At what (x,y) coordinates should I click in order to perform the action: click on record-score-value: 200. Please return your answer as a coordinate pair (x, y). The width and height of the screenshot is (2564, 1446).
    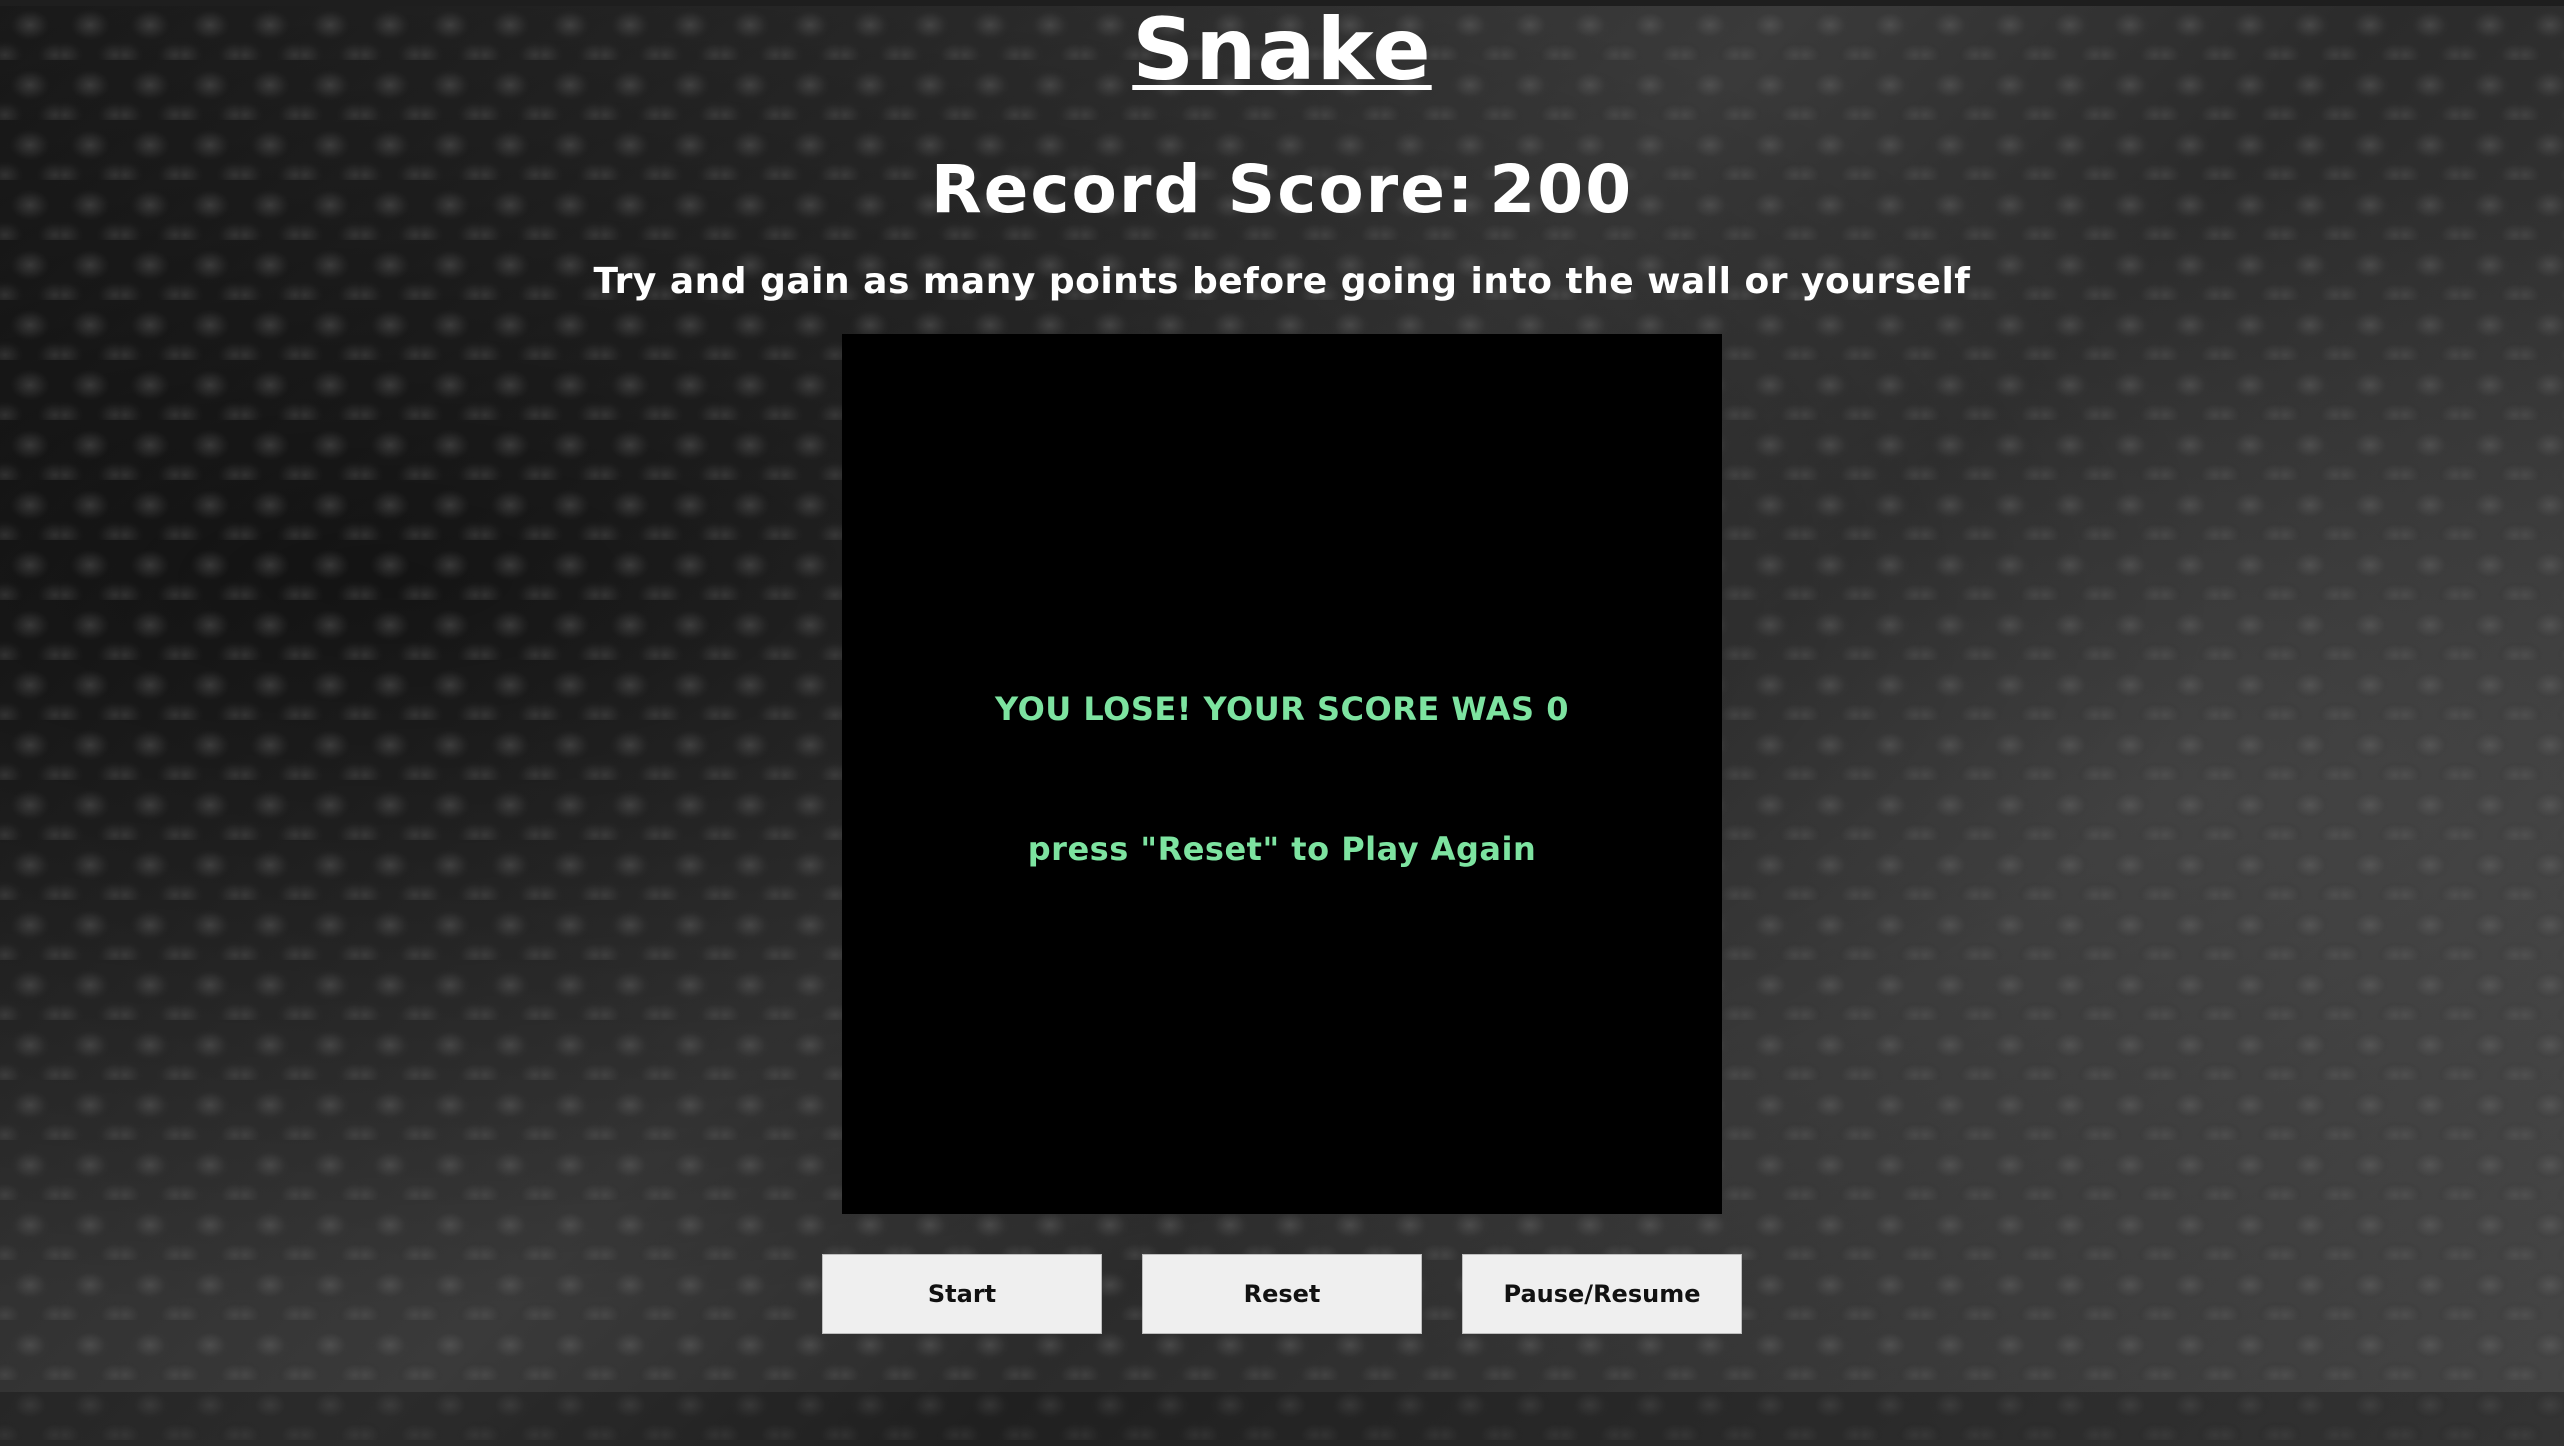
    Looking at the image, I should click on (1561, 189).